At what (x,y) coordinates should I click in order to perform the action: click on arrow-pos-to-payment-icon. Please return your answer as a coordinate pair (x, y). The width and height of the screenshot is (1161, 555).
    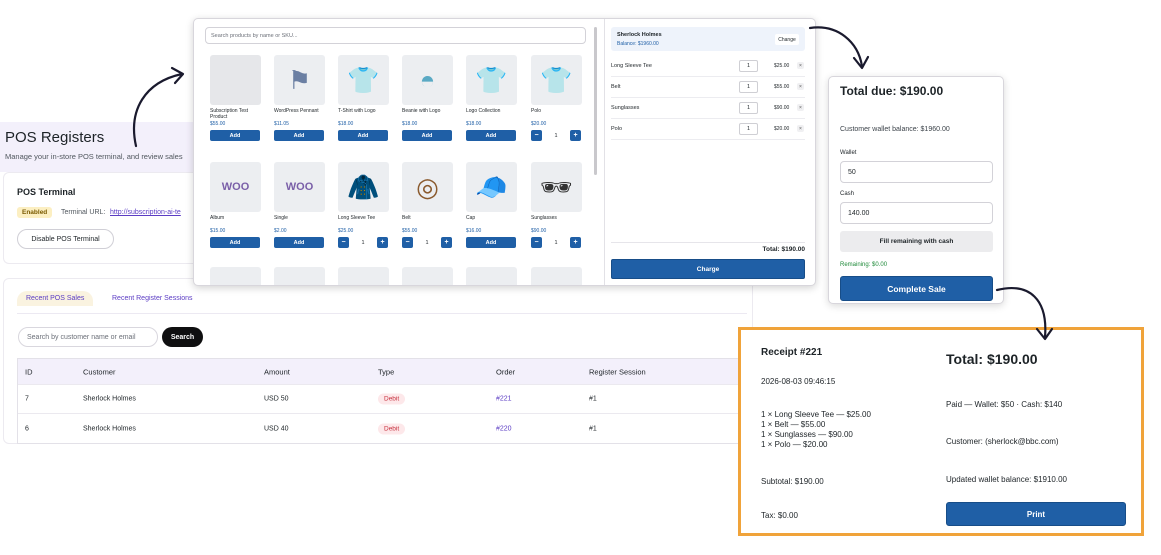
    Looking at the image, I should click on (836, 47).